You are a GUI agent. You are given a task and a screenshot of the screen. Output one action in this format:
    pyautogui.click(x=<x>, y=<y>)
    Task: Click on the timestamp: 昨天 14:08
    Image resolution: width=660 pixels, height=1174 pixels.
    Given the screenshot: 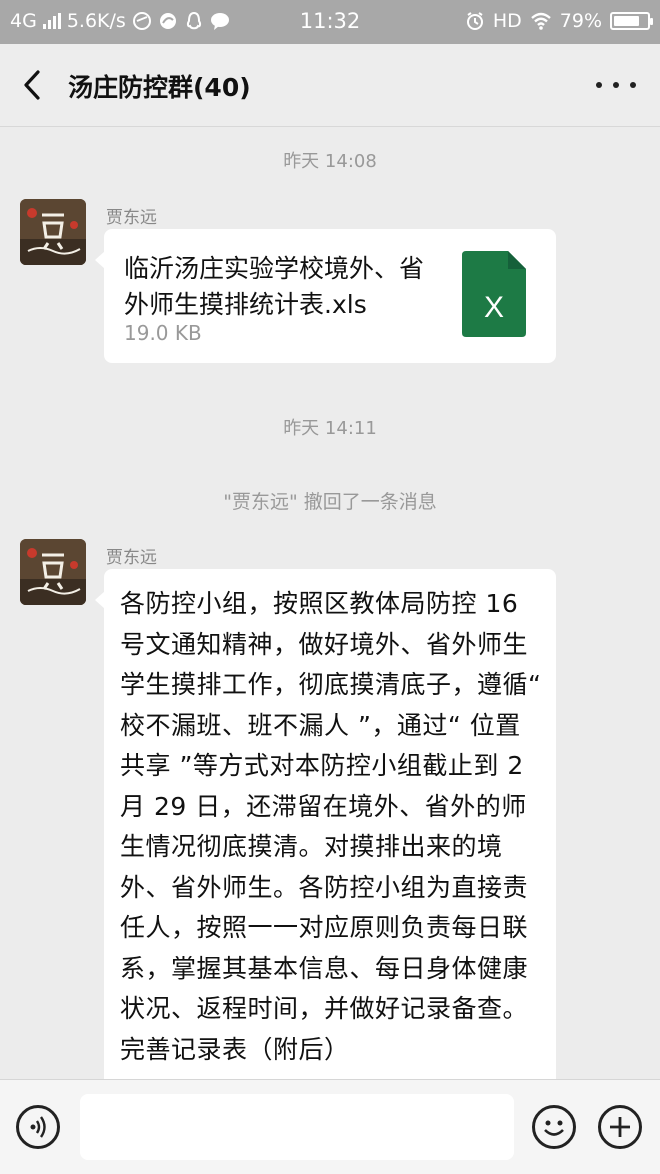 What is the action you would take?
    pyautogui.click(x=330, y=161)
    